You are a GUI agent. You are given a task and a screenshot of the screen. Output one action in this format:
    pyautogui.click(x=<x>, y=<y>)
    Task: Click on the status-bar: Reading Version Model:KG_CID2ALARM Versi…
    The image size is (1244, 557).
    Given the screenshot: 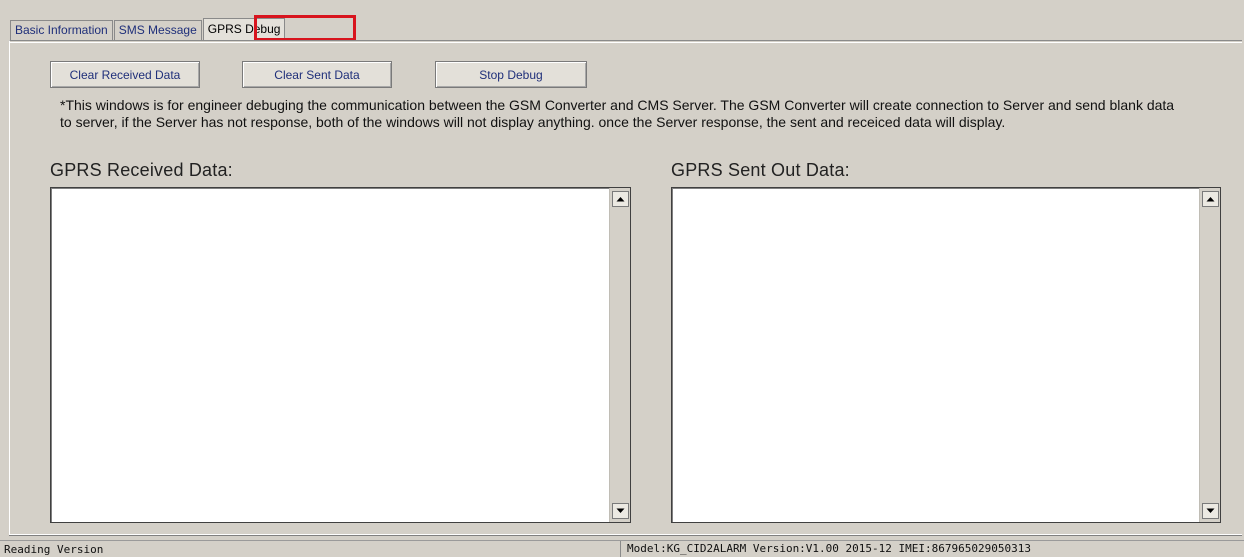 What is the action you would take?
    pyautogui.click(x=622, y=548)
    